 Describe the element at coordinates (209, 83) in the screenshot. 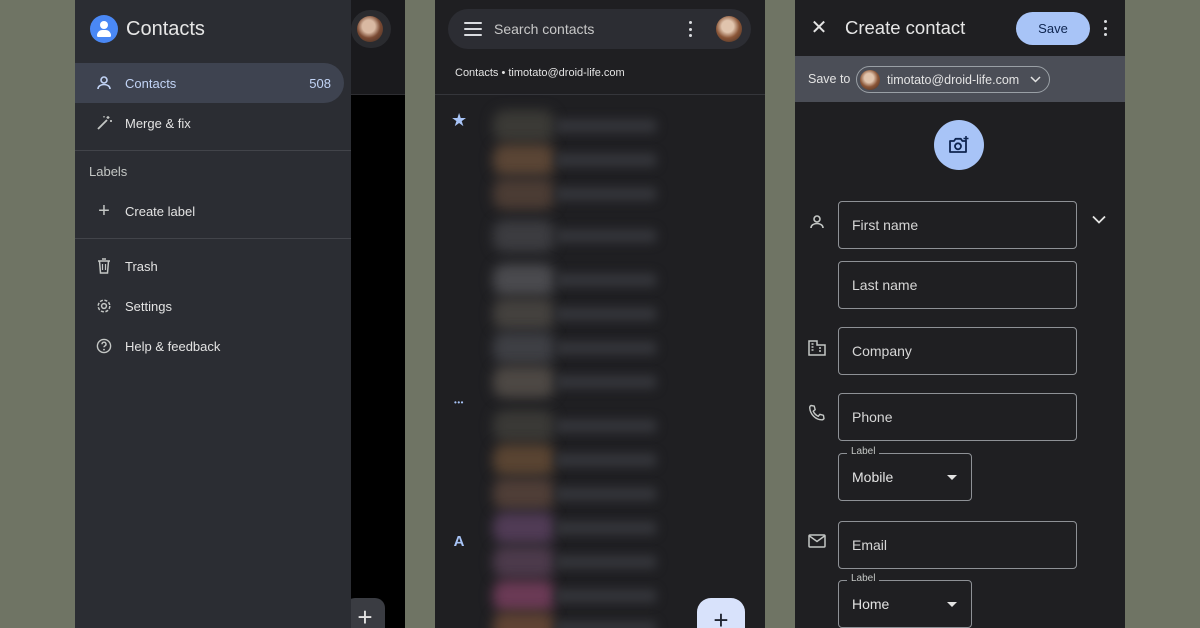

I see `drawer-item-contacts: Contacts 508` at that location.